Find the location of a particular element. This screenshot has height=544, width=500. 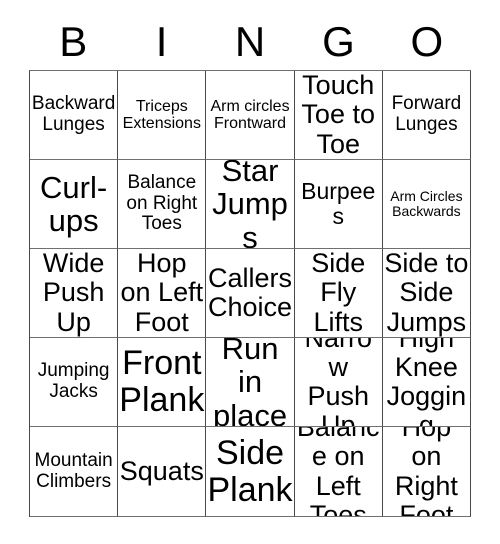

bingo-cell: Mountain Climbers is located at coordinates (74, 472).